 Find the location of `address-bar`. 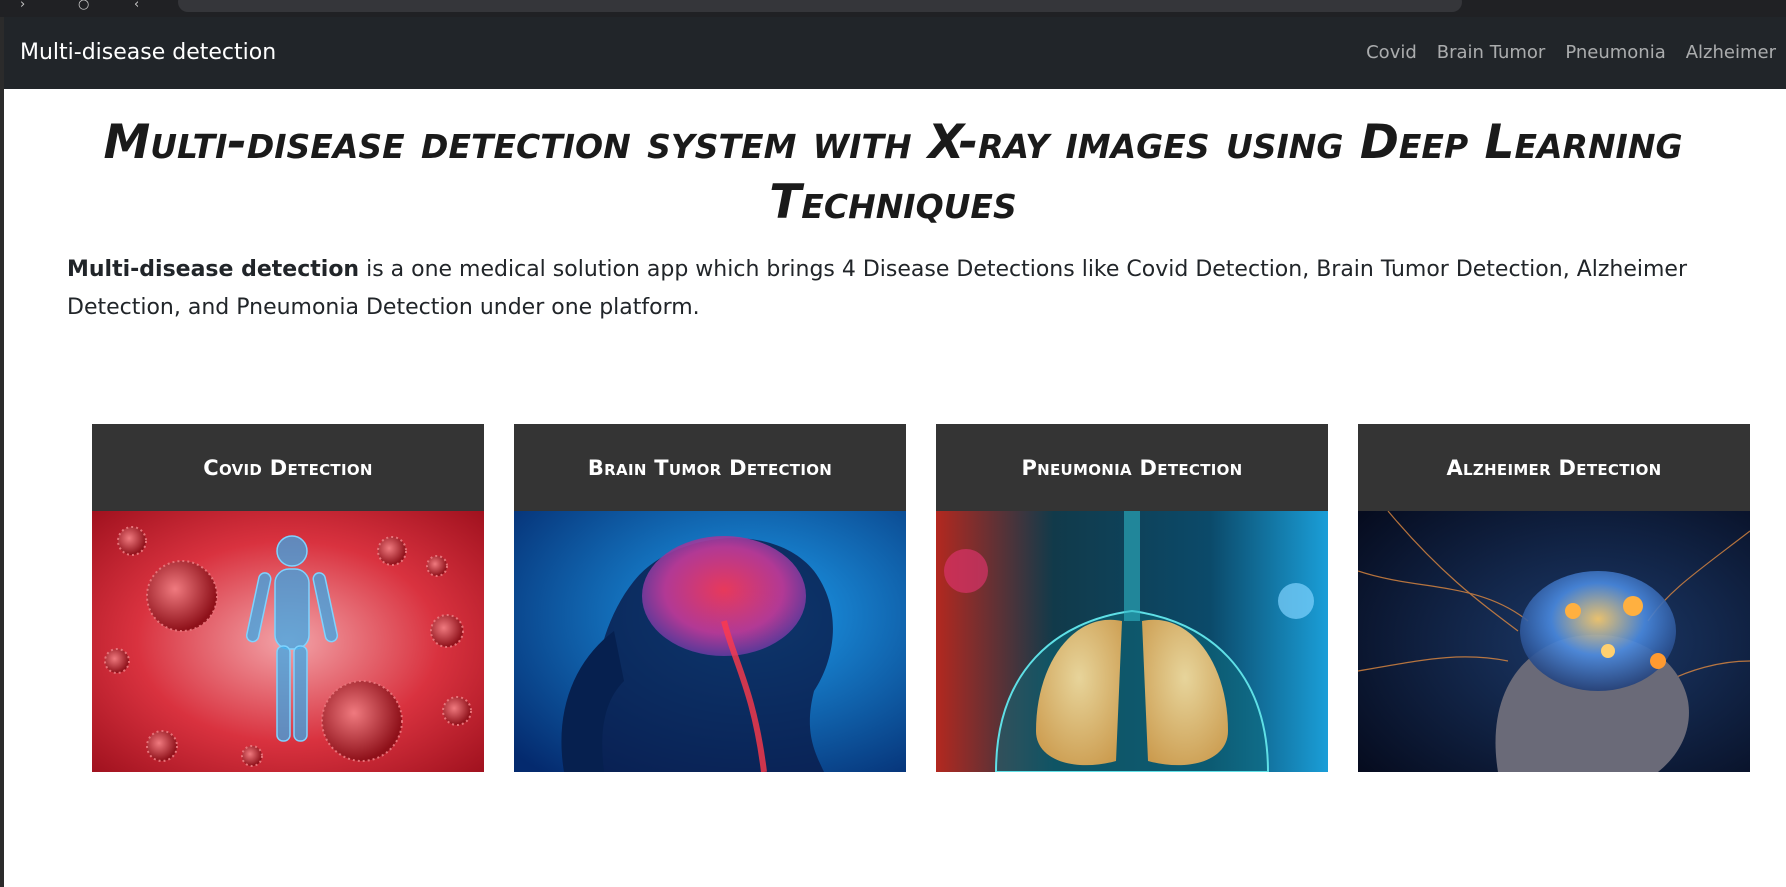

address-bar is located at coordinates (820, 6).